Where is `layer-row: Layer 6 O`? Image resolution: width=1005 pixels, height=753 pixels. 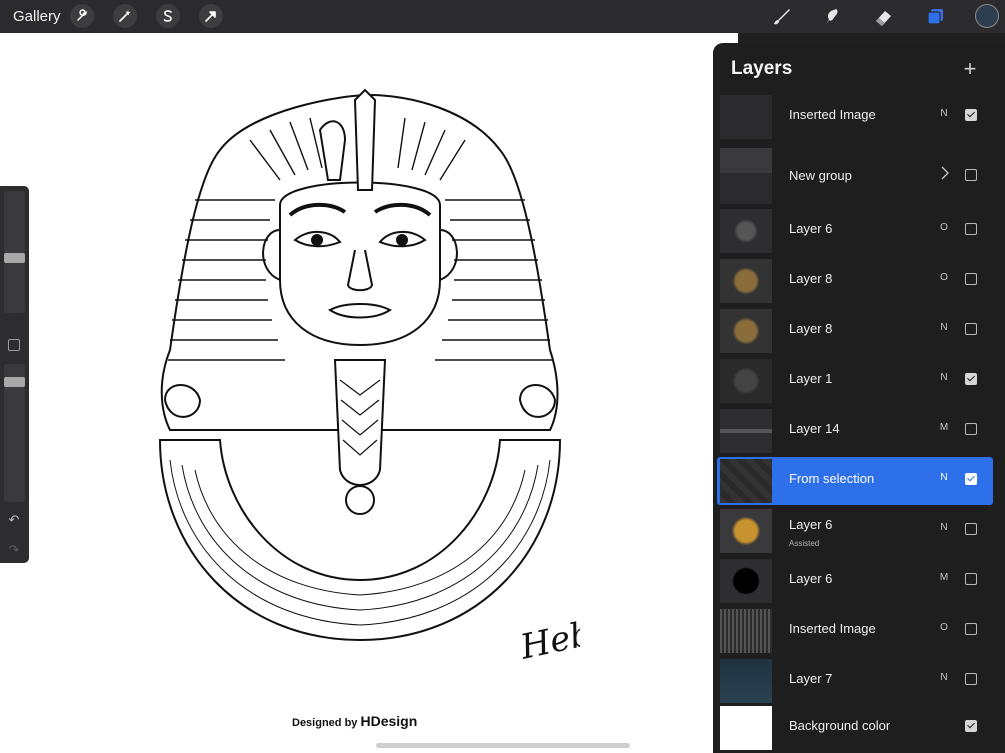 layer-row: Layer 6 O is located at coordinates (855, 231).